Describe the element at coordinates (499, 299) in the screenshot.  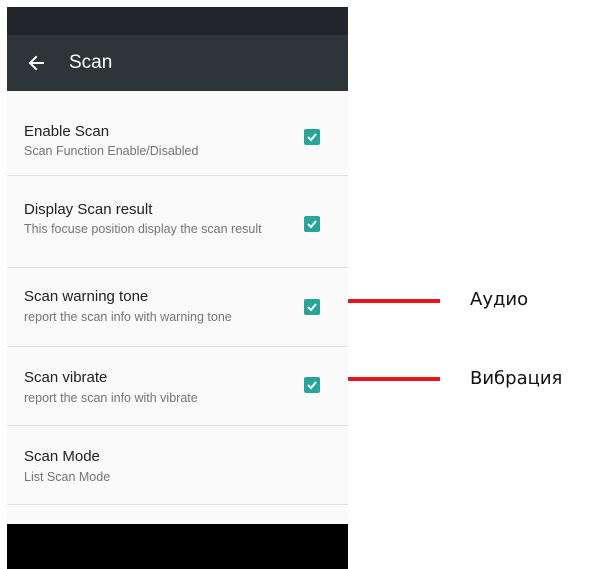
I see `annotation-label-audio: Аудио` at that location.